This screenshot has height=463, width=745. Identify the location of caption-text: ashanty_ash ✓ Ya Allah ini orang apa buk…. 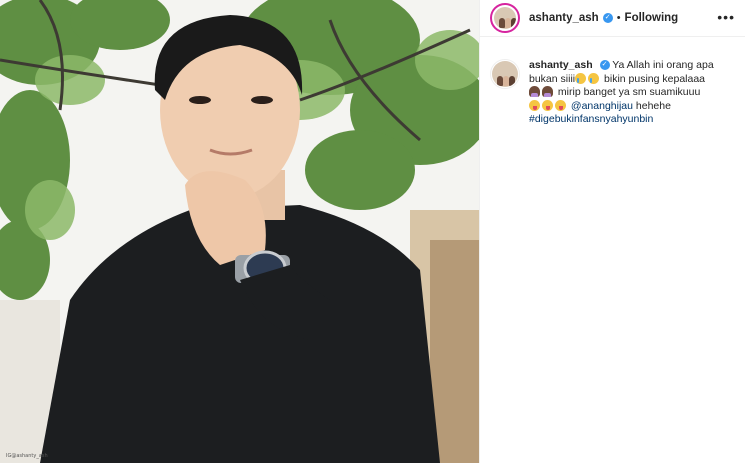
(629, 93).